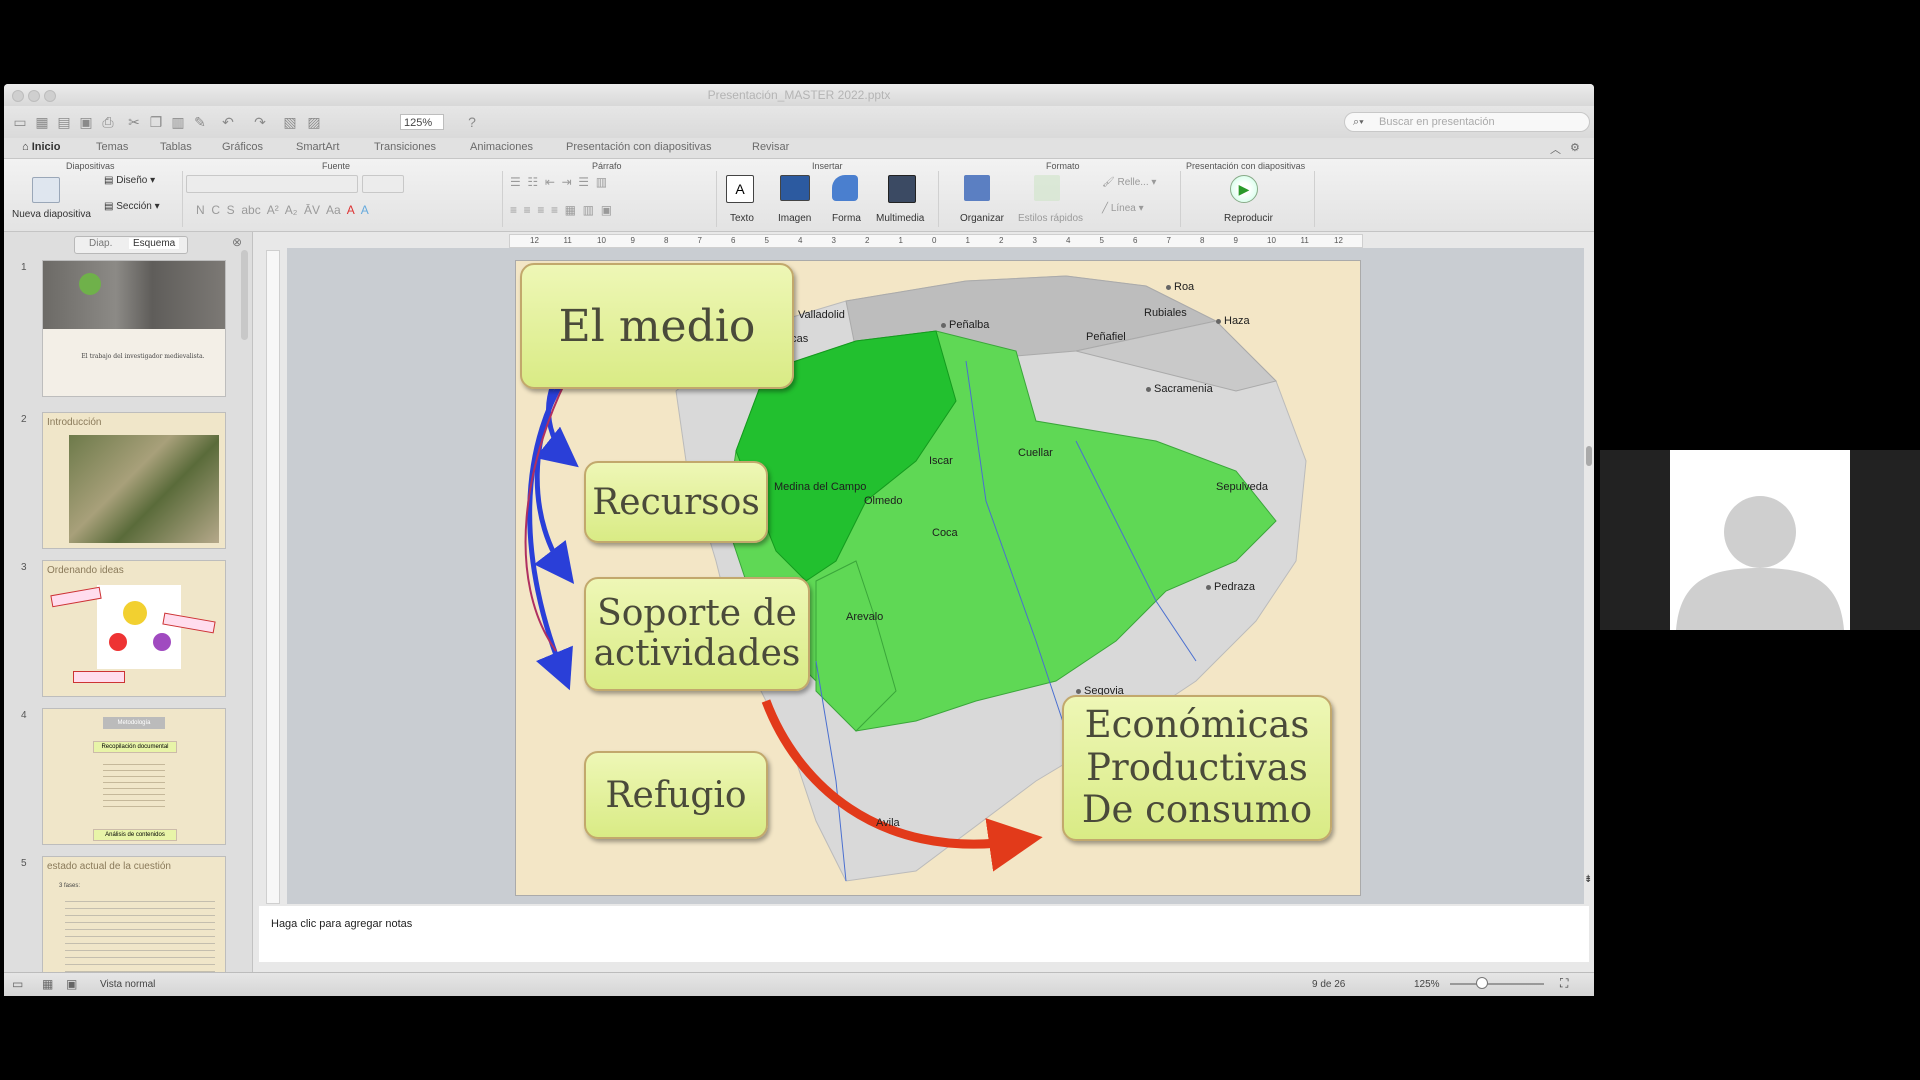 The image size is (1920, 1080). Describe the element at coordinates (228, 122) in the screenshot. I see `undo-icon: ↶` at that location.